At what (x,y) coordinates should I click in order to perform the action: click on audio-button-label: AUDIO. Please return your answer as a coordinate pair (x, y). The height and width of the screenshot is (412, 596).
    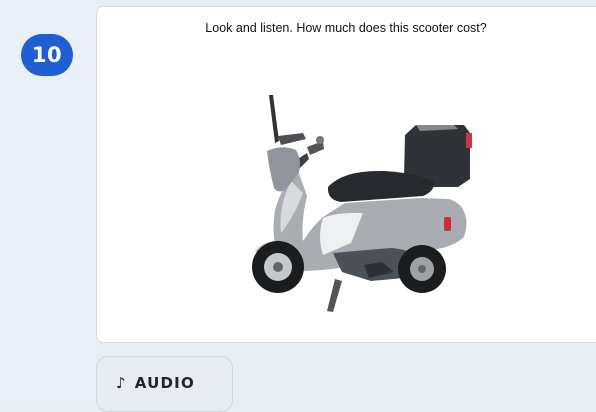
    Looking at the image, I should click on (164, 383).